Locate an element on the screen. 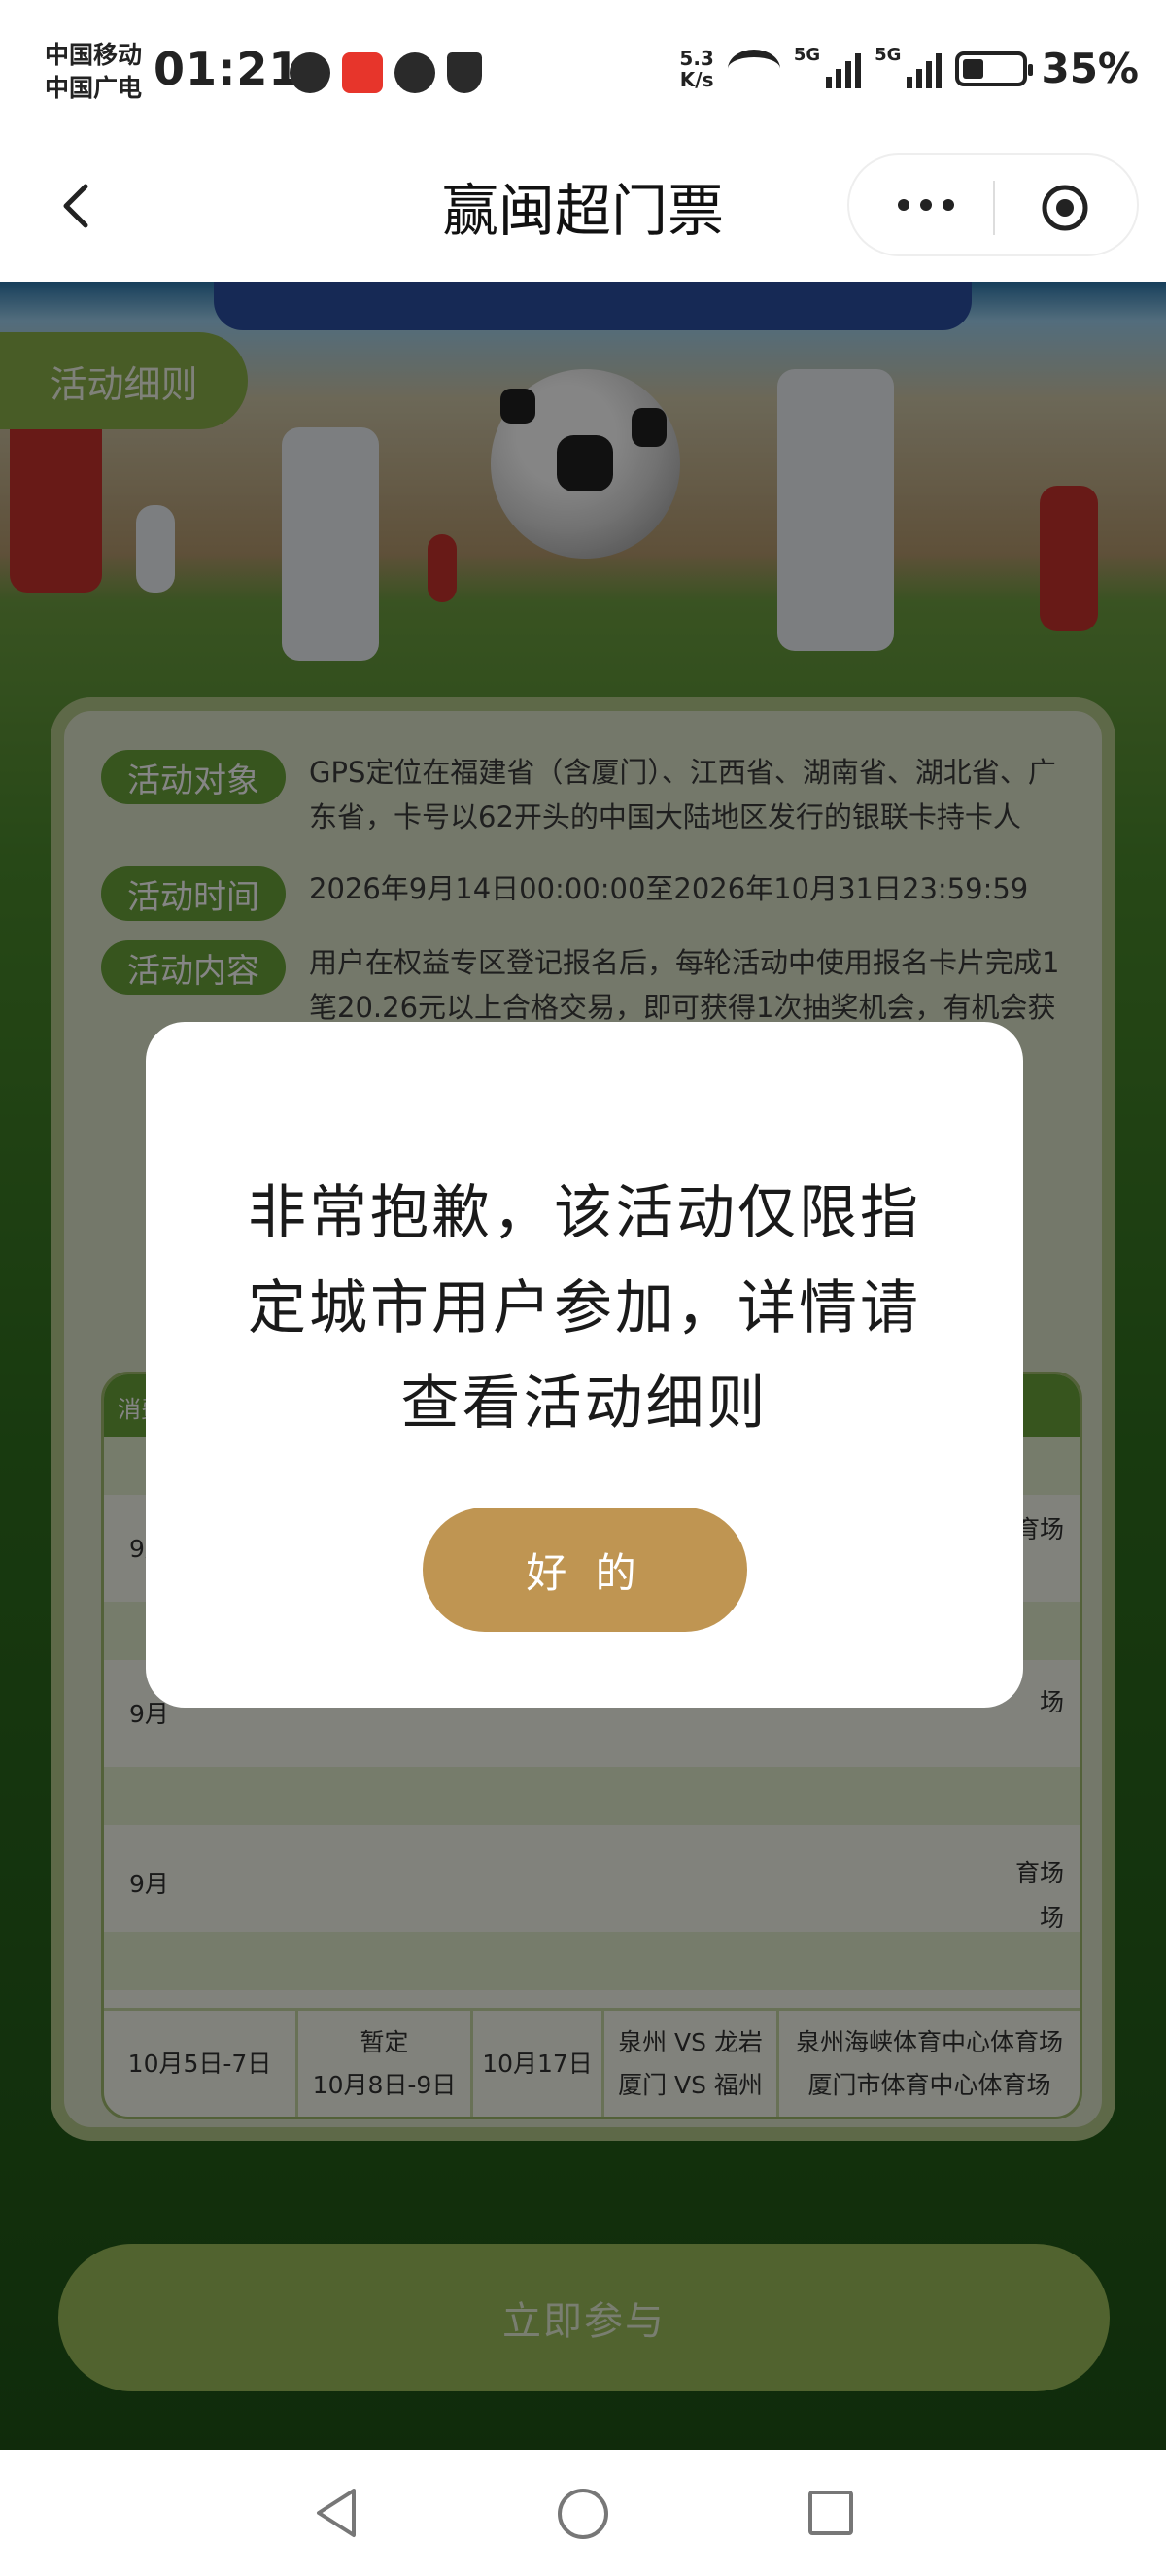  signal-icon is located at coordinates (844, 69).